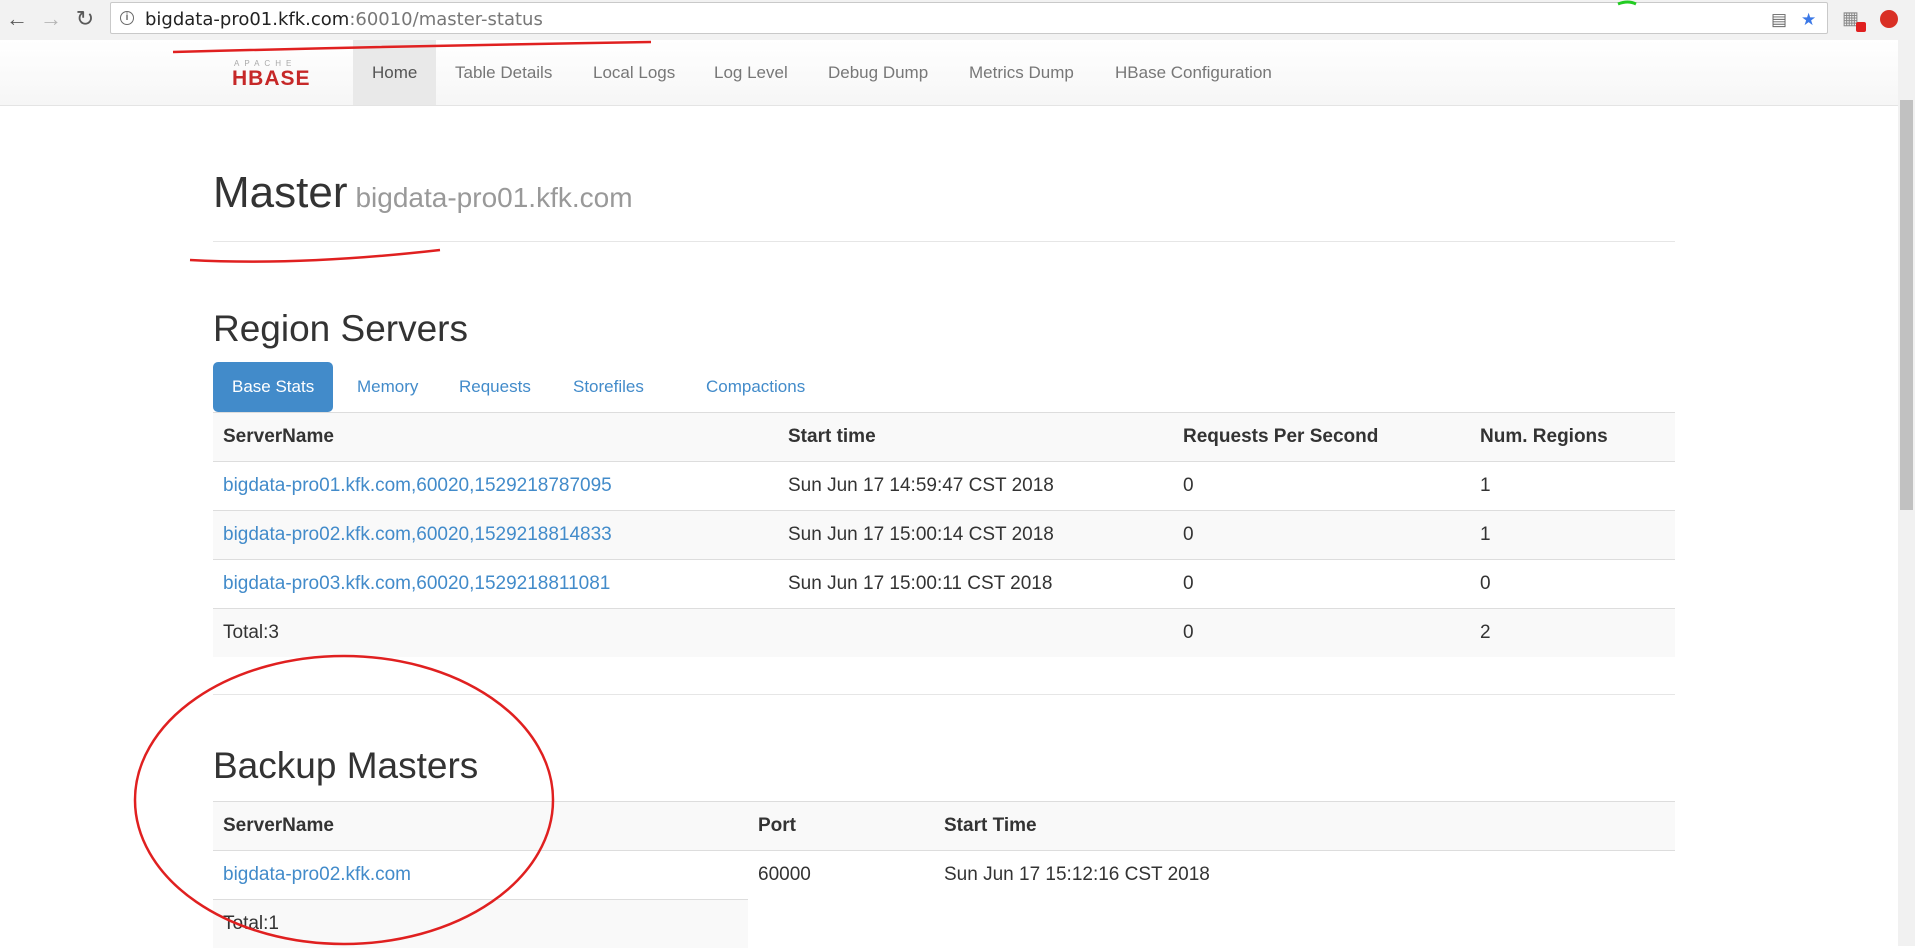 The image size is (1915, 948). What do you see at coordinates (387, 387) in the screenshot?
I see `tab-memory: Memory` at bounding box center [387, 387].